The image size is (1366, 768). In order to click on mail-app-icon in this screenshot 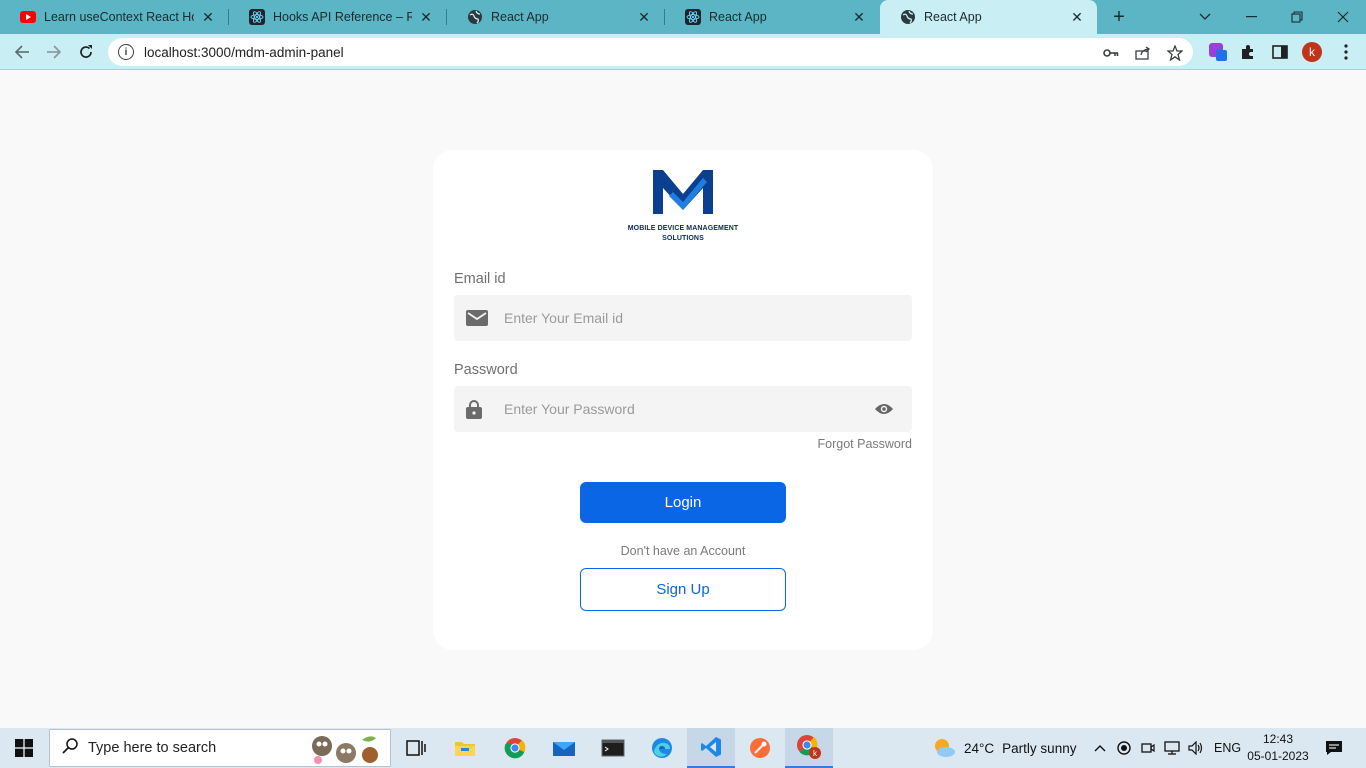, I will do `click(564, 748)`.